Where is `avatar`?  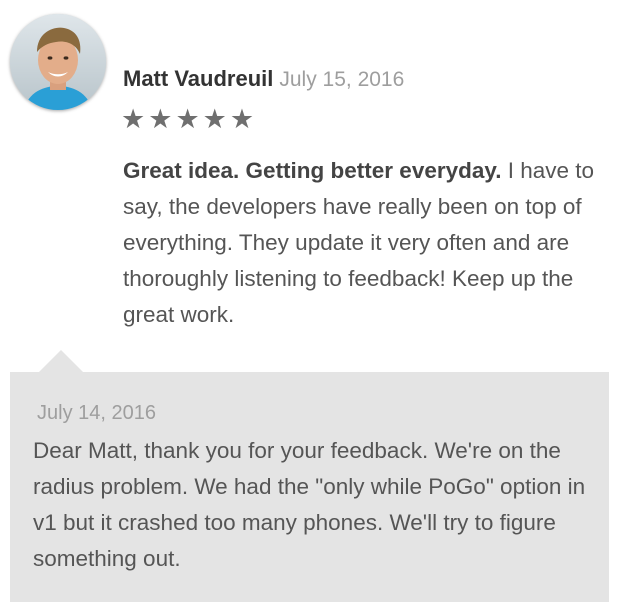 avatar is located at coordinates (58, 62).